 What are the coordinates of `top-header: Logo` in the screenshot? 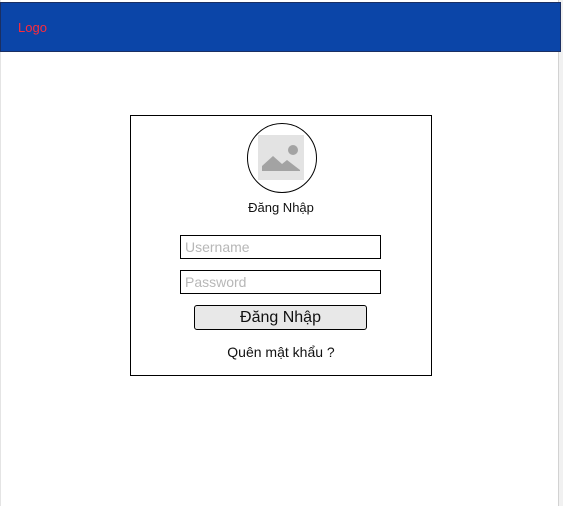 It's located at (280, 27).